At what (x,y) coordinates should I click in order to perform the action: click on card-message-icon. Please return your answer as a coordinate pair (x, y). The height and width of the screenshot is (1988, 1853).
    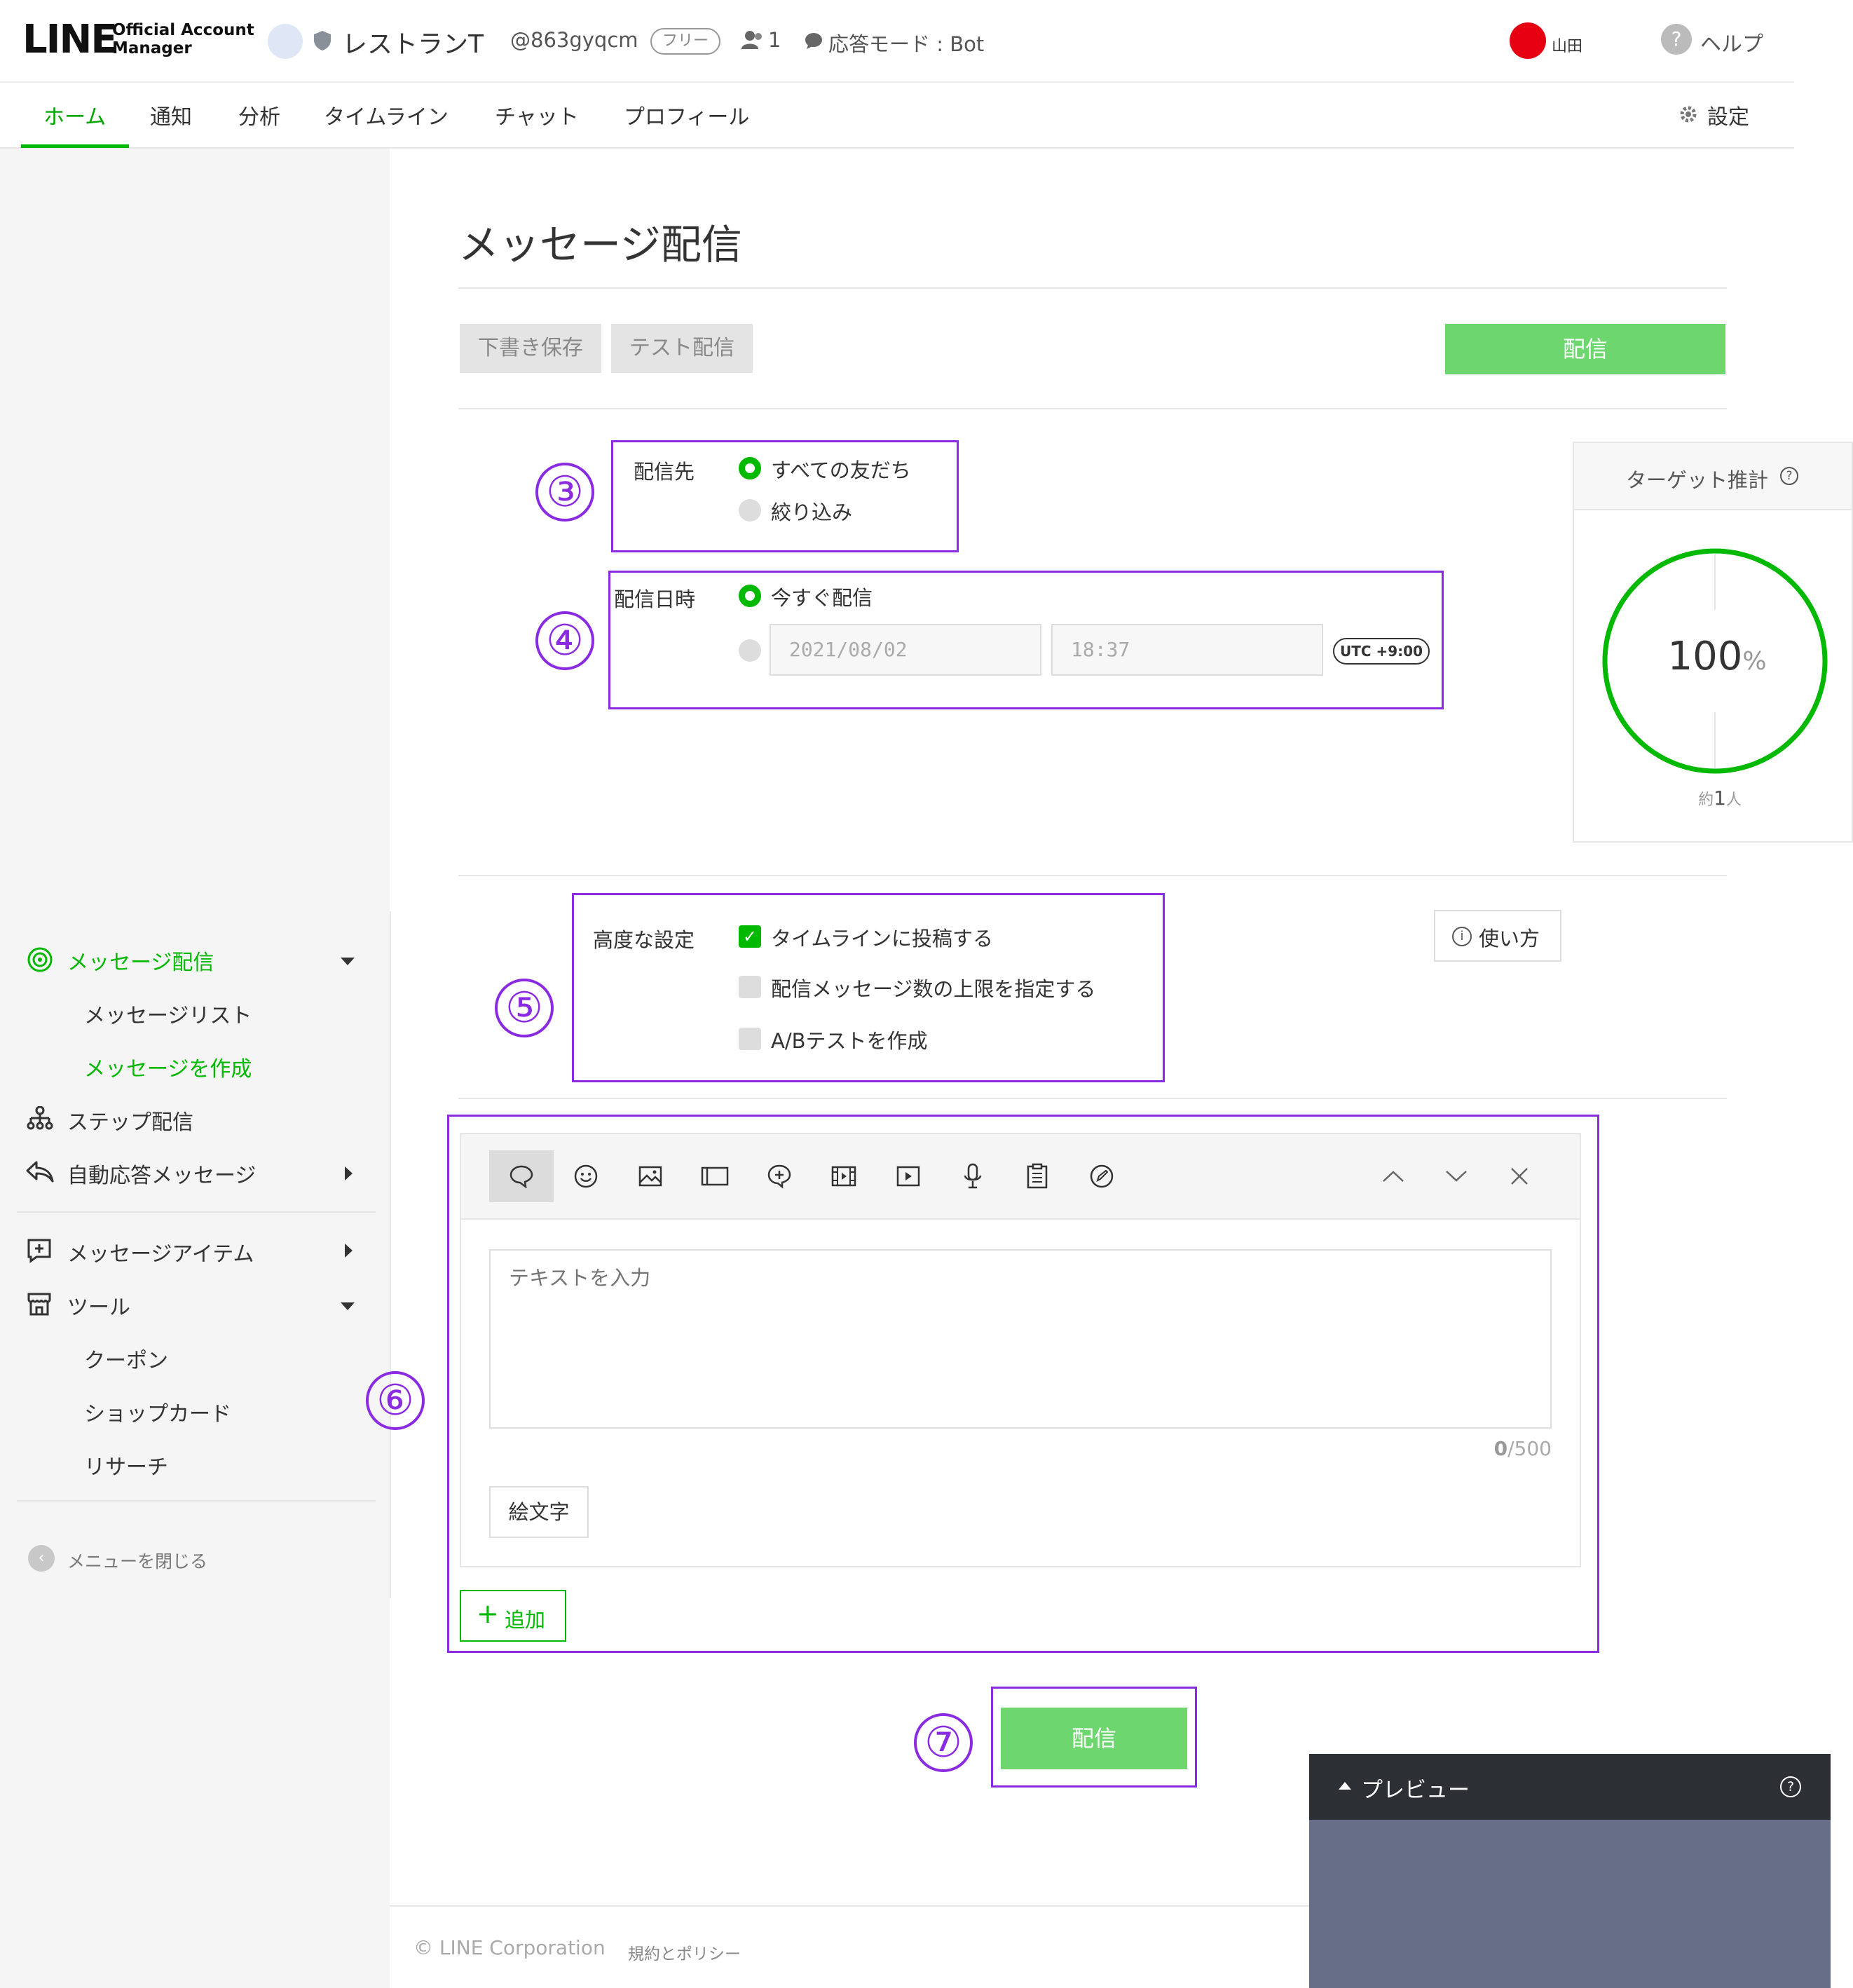
    Looking at the image, I should click on (1101, 1176).